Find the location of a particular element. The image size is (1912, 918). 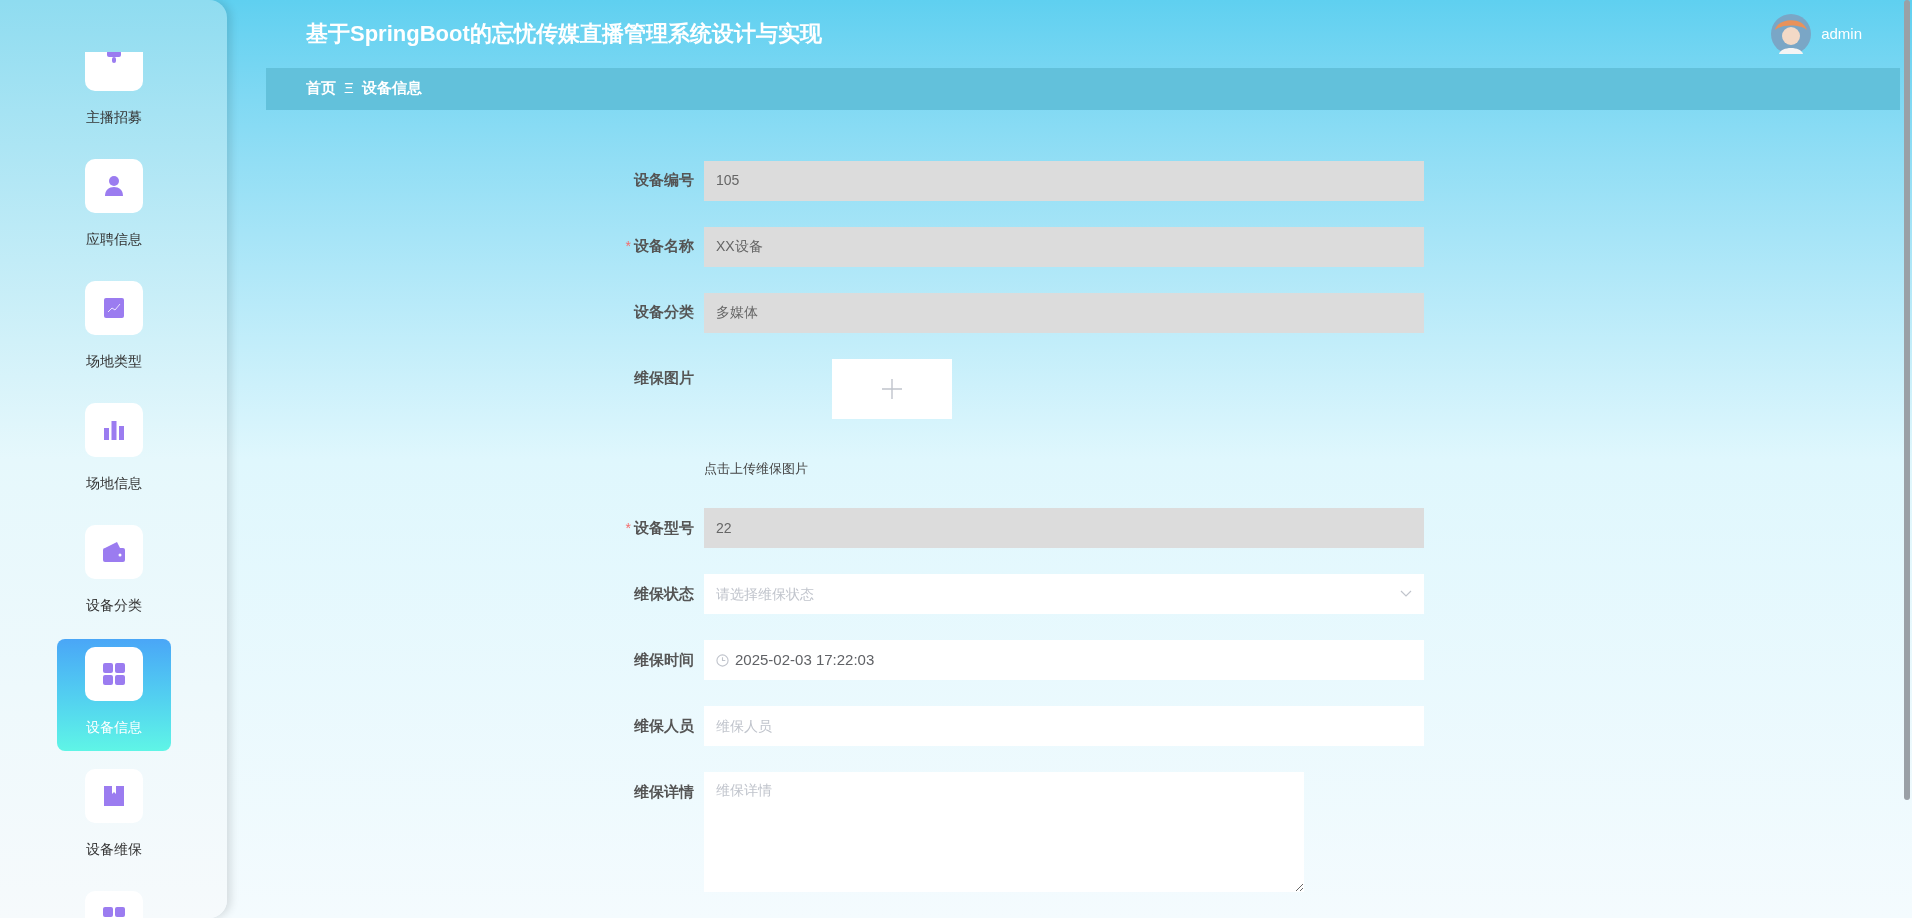

grid-icon is located at coordinates (113, 674).